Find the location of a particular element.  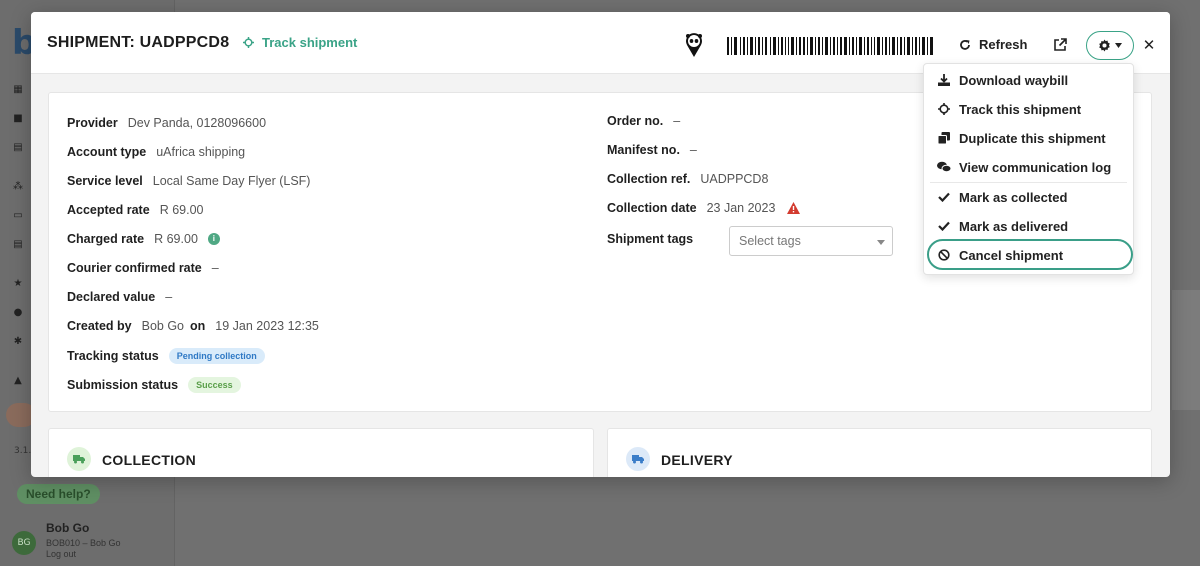

track-shipment-label: Track shipment is located at coordinates (310, 42).